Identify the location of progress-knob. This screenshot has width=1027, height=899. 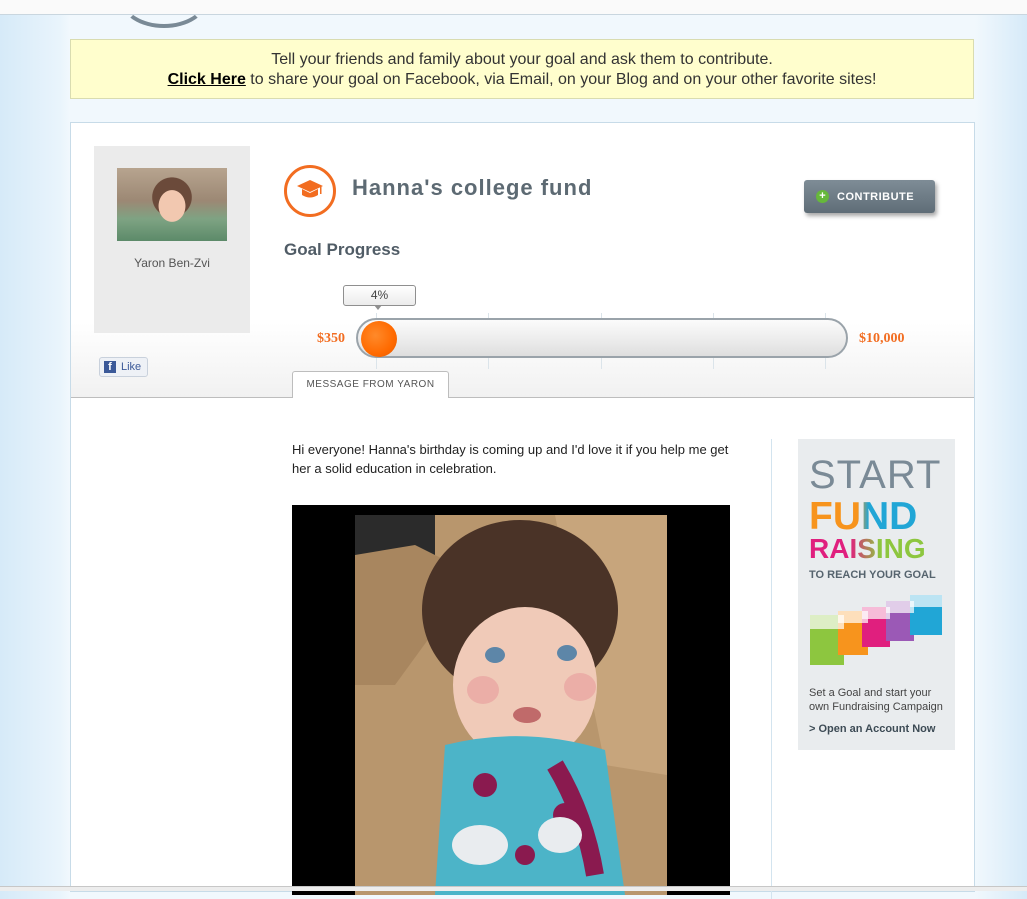
(379, 339).